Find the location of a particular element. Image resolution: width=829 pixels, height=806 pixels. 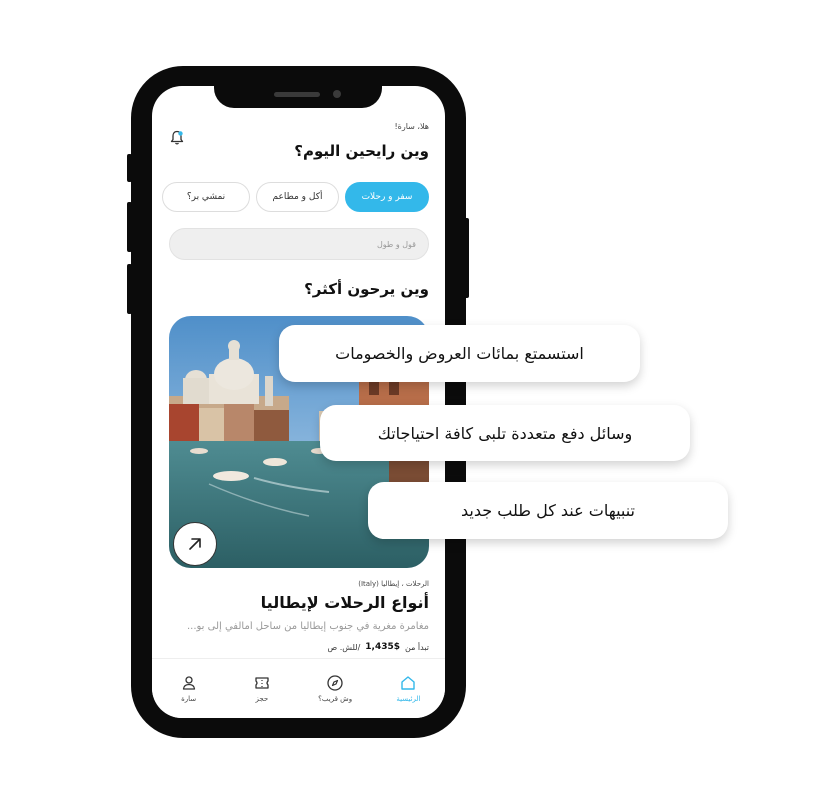

category-chips: سفر و رحلات أكل و مطاعم نمشي بر؟ is located at coordinates (295, 197).